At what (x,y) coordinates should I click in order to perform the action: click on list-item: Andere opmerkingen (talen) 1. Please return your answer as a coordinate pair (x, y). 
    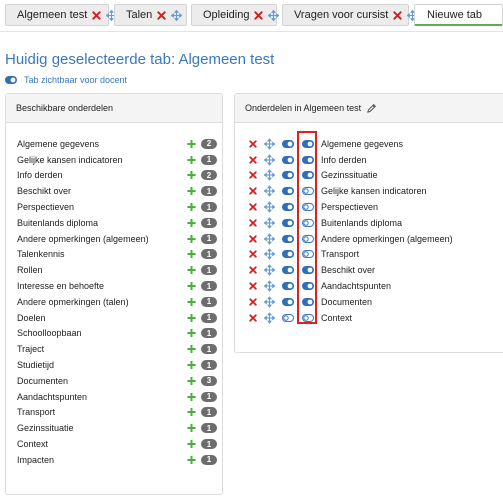
    Looking at the image, I should click on (120, 302).